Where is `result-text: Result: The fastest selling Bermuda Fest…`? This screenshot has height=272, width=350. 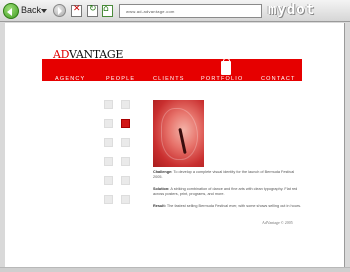
result-text: Result: The fastest selling Bermuda Fest… is located at coordinates (228, 206).